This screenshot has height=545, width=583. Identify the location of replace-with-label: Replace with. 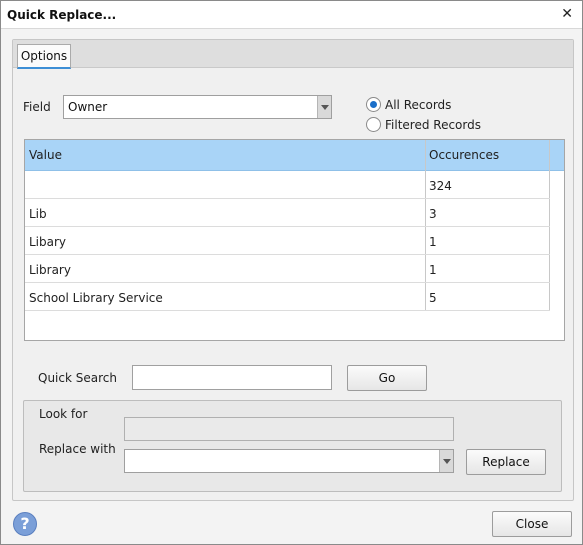
(77, 449).